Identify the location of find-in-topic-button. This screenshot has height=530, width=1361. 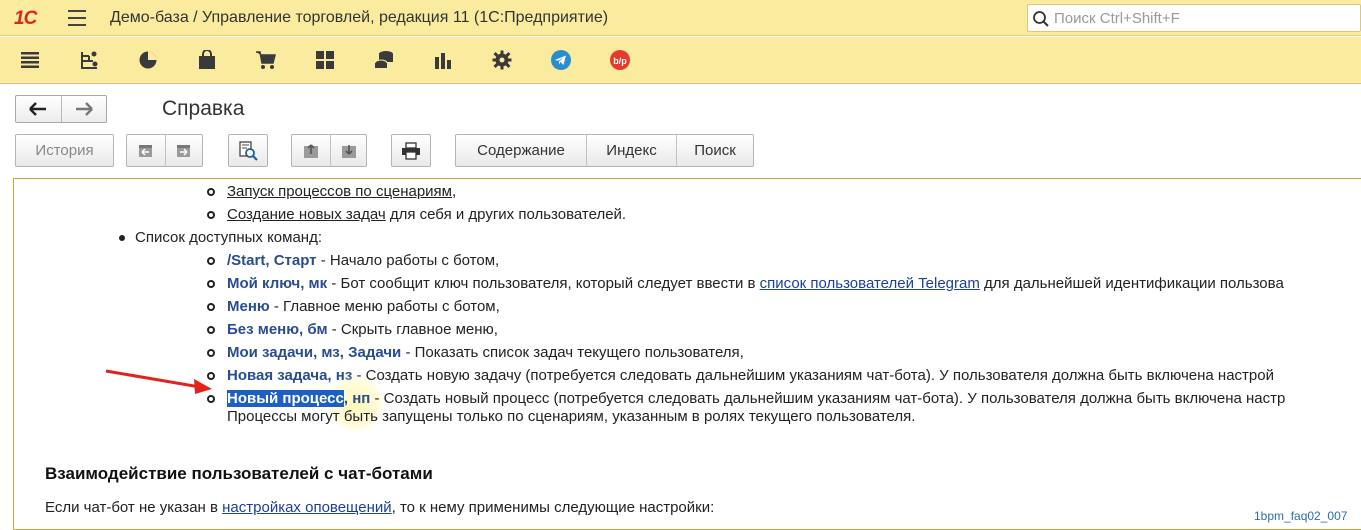
(248, 150).